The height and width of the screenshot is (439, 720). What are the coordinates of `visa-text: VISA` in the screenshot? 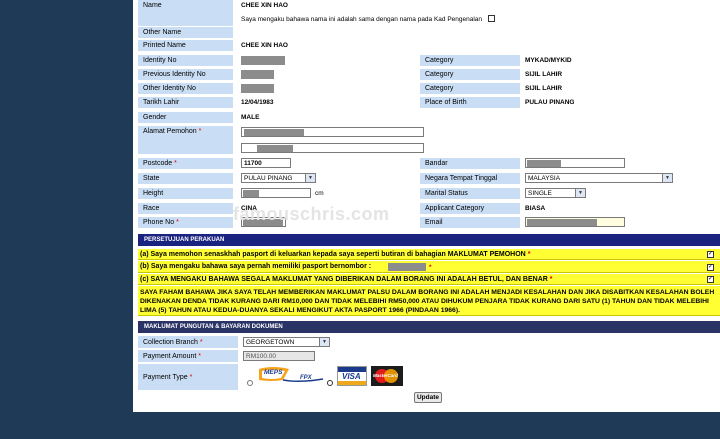 It's located at (351, 376).